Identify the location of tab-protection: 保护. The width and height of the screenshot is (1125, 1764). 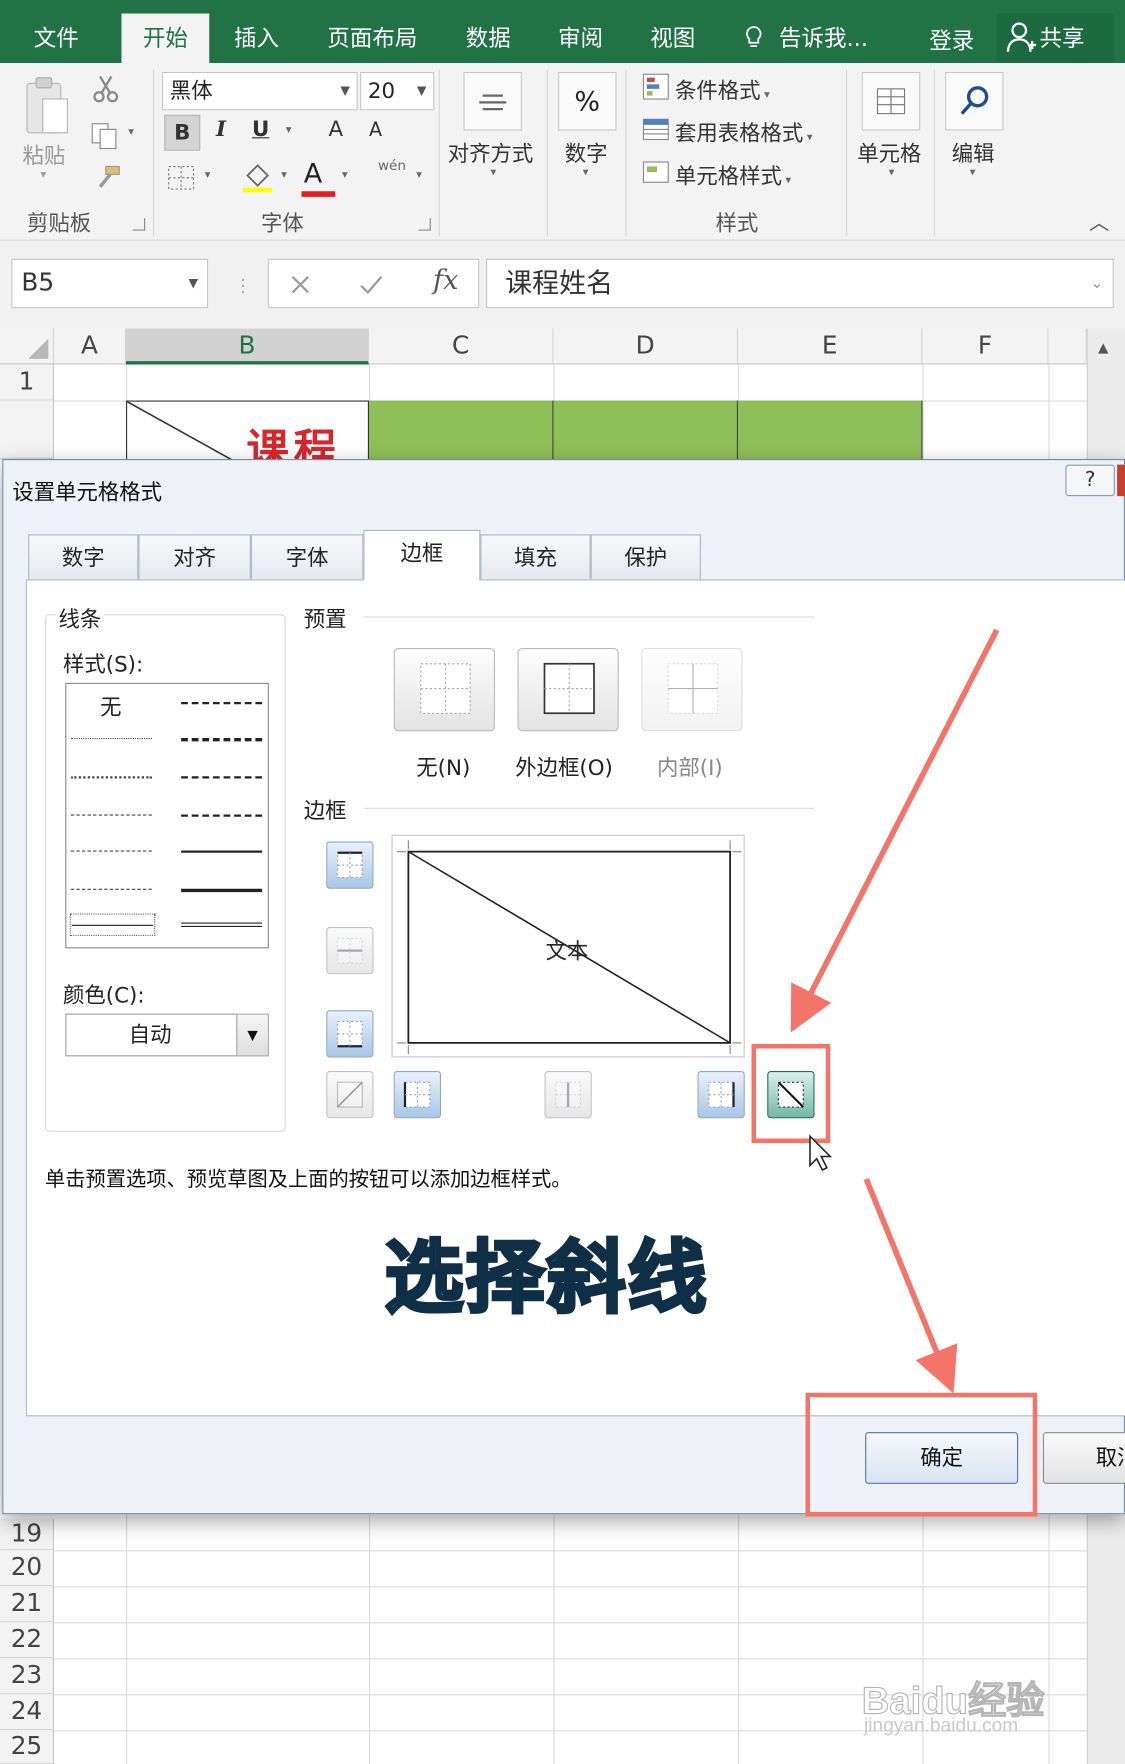
(645, 557).